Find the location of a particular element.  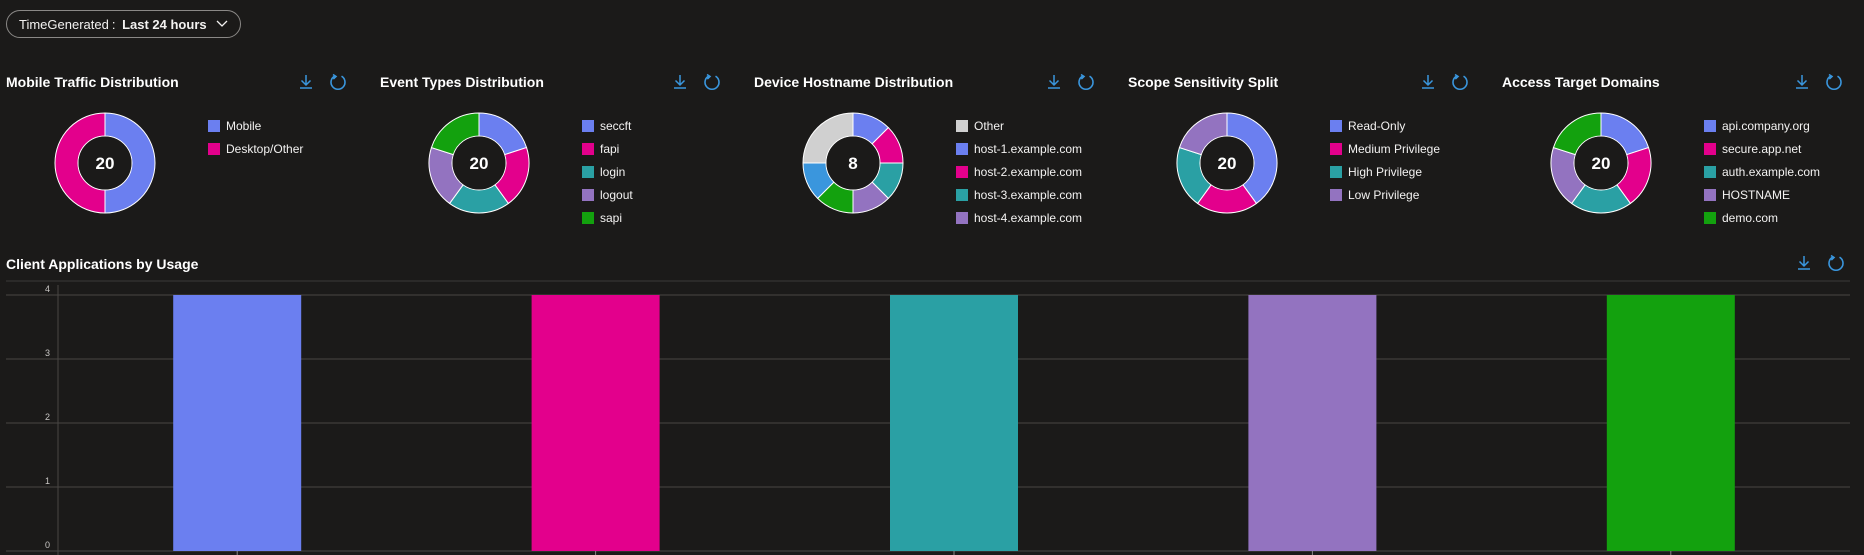

legend-label: logout is located at coordinates (616, 194).